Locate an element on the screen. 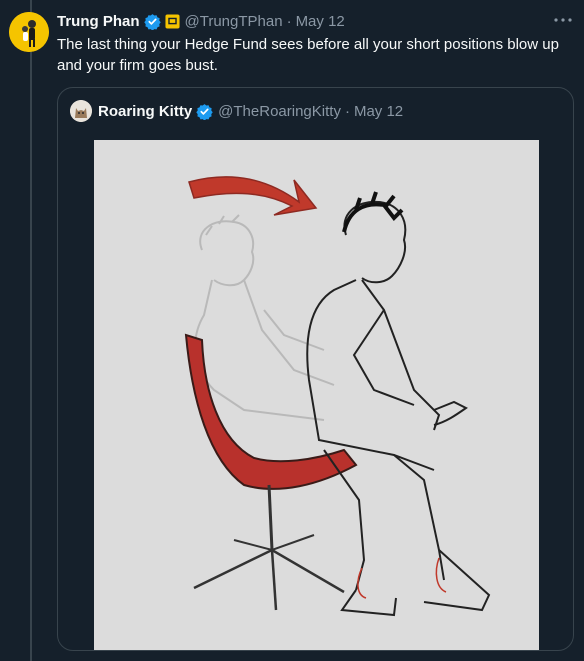  quoted-verified-badge-icon is located at coordinates (204, 111).